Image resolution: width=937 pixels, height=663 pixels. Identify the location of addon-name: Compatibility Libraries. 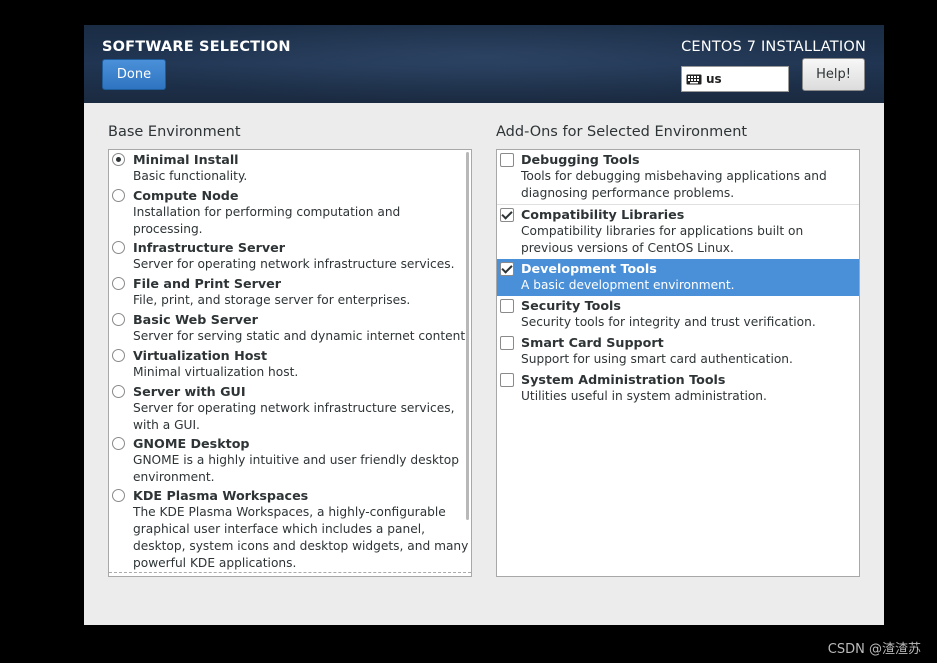
(603, 214).